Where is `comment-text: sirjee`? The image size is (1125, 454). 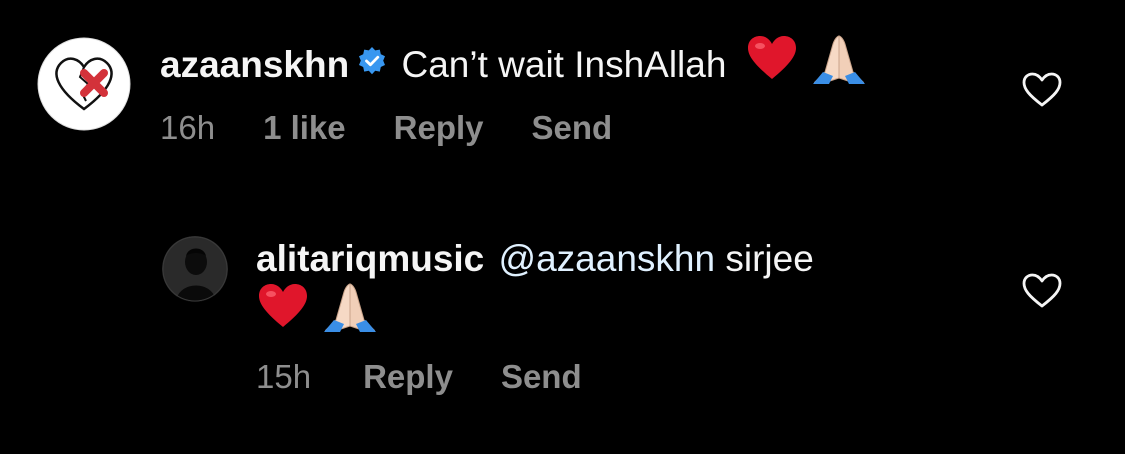
comment-text: sirjee is located at coordinates (769, 258).